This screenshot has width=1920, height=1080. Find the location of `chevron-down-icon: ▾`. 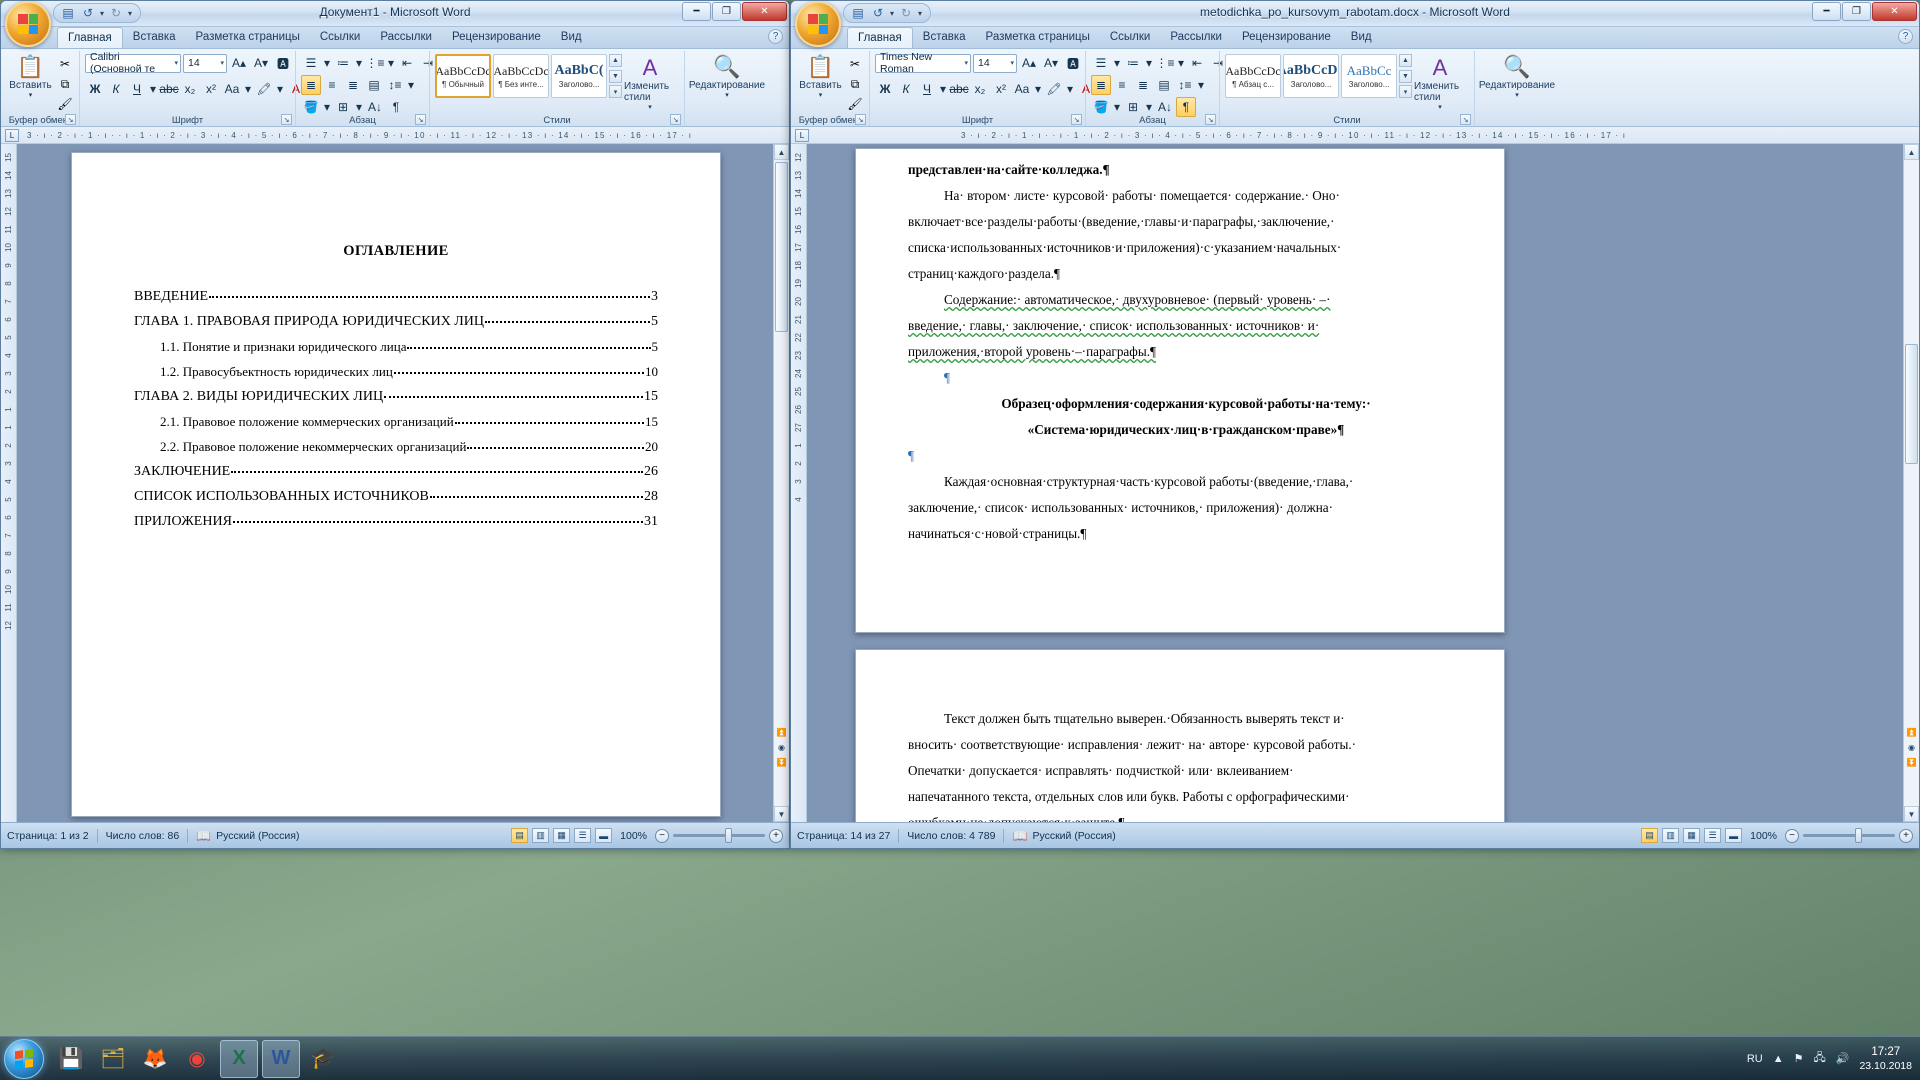

chevron-down-icon: ▾ is located at coordinates (1010, 63).